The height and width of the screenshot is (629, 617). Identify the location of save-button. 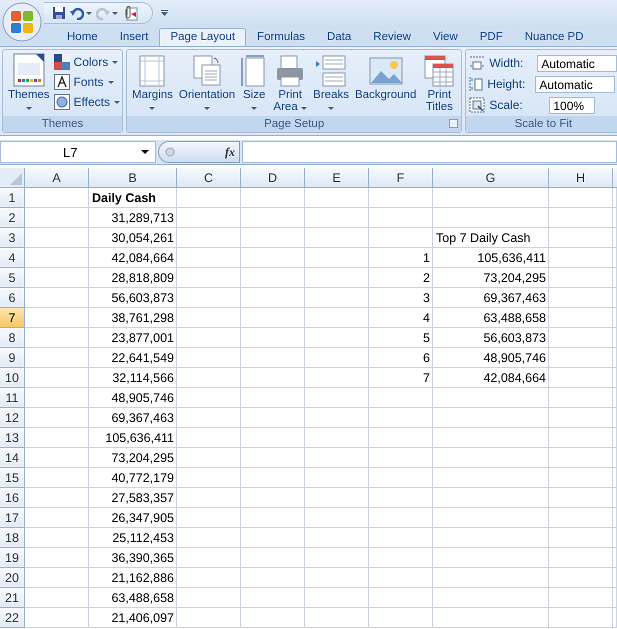
(59, 13).